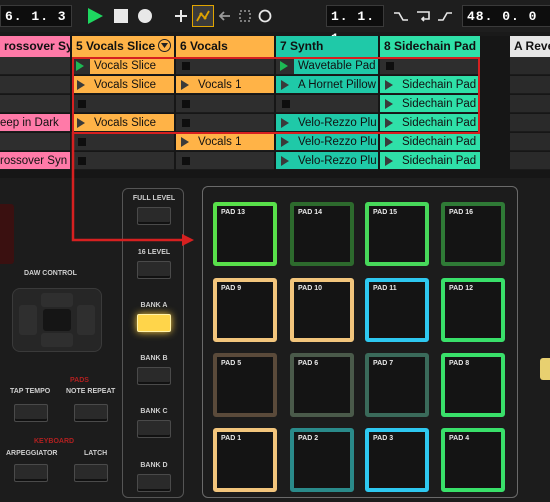 Image resolution: width=550 pixels, height=502 pixels. I want to click on capture-button, so click(245, 16).